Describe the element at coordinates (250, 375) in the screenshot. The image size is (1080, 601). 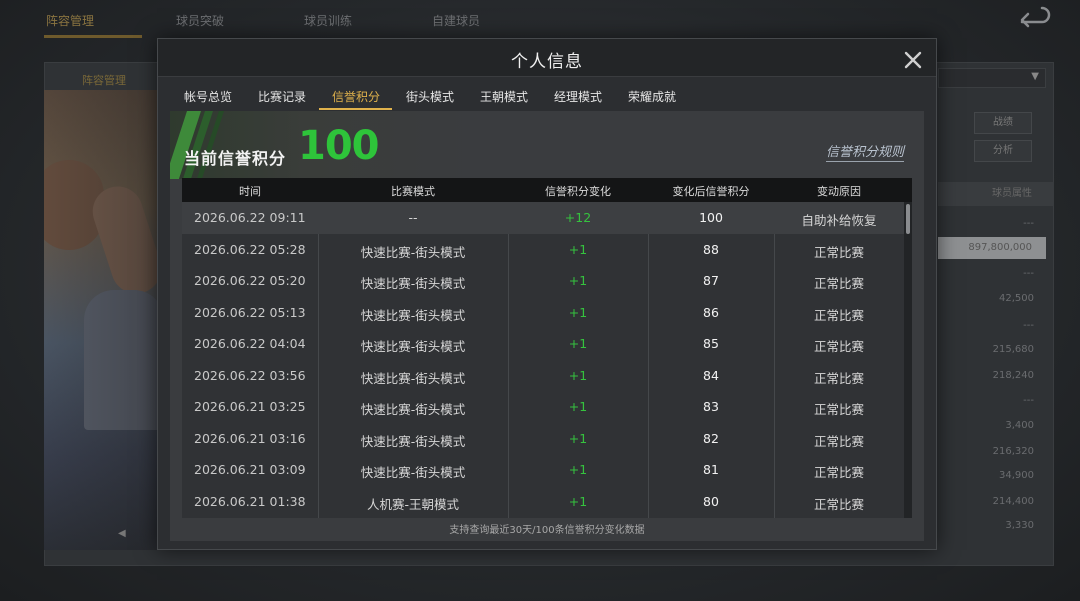
I see `cell-time: 2026.06.22 03:56` at that location.